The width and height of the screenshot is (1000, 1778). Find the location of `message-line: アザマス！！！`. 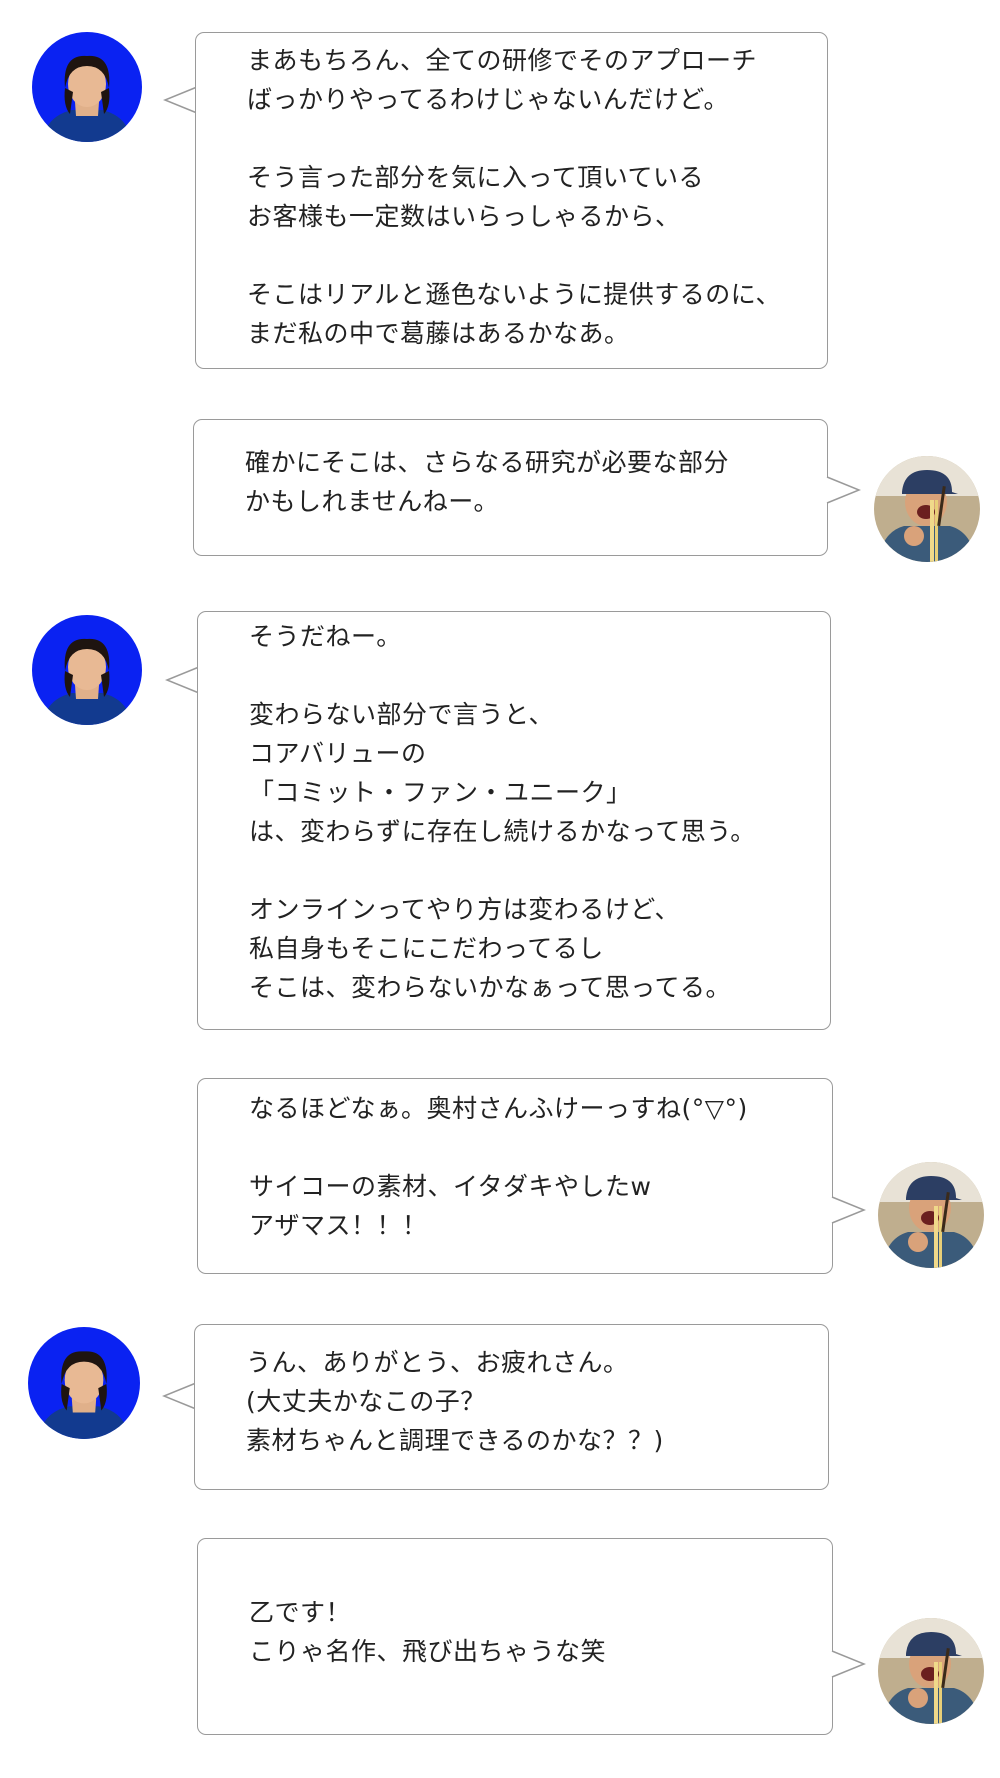

message-line: アザマス！！！ is located at coordinates (338, 1225).